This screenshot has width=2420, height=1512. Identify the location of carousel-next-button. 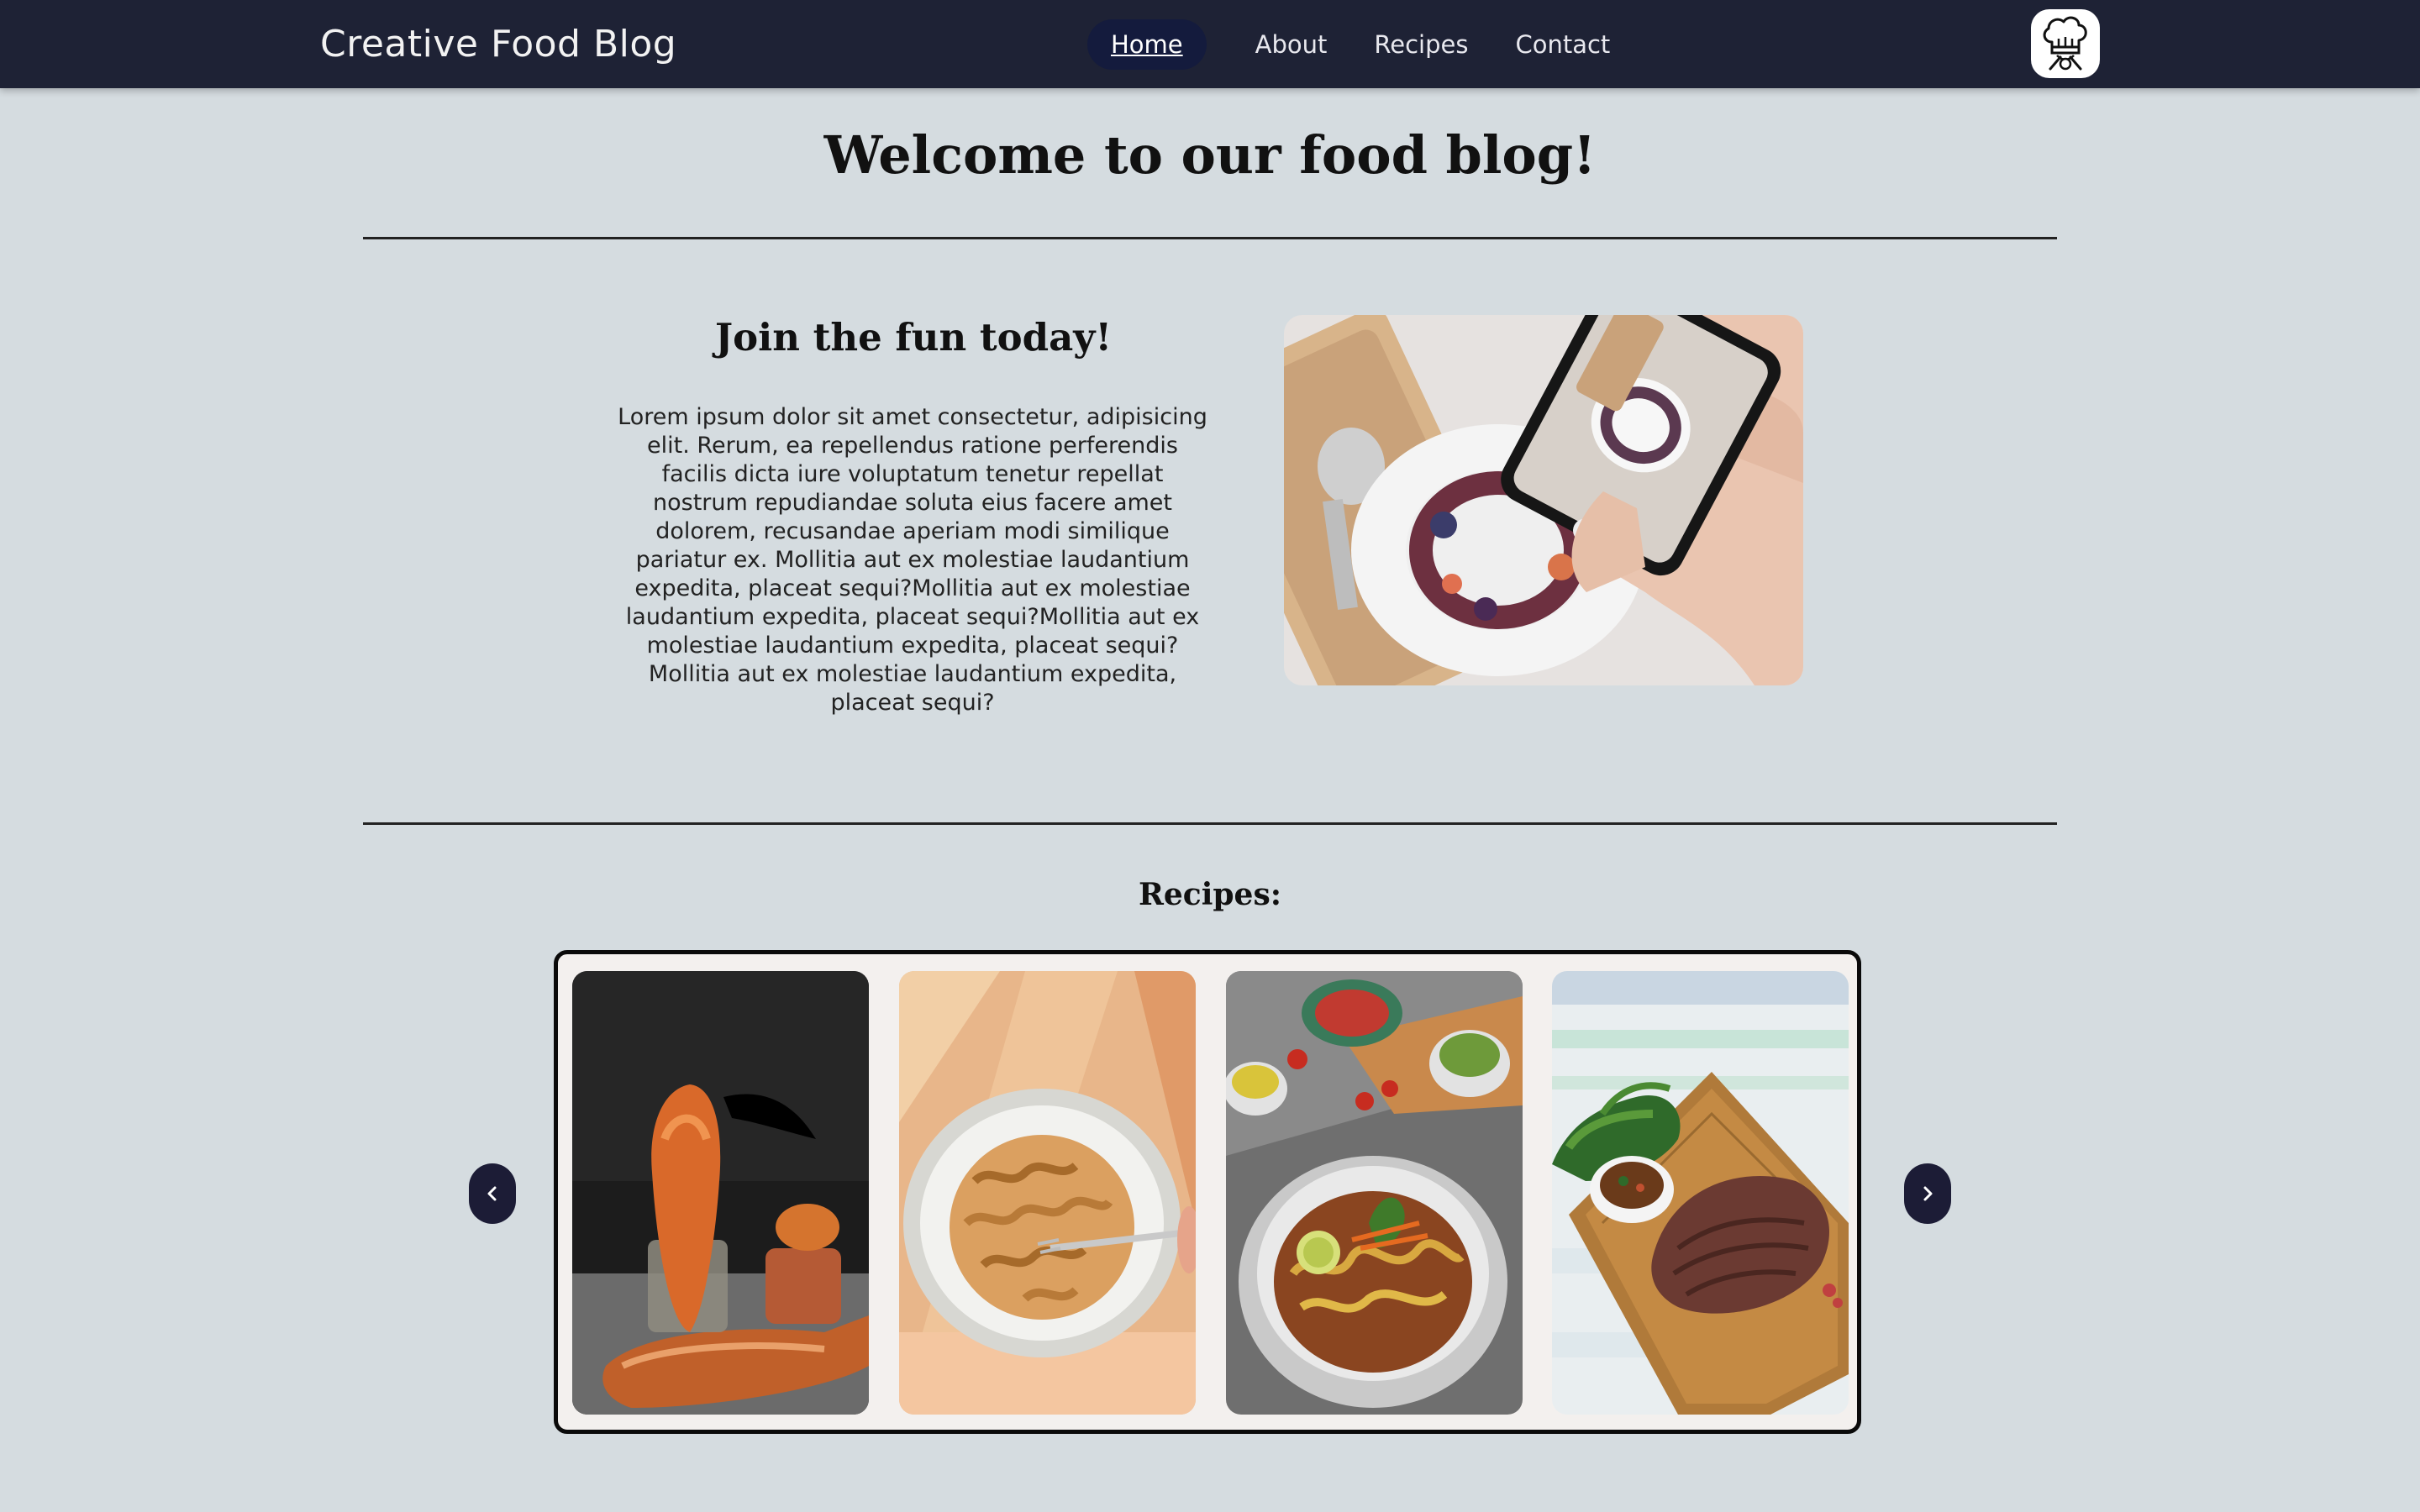
(1927, 1193).